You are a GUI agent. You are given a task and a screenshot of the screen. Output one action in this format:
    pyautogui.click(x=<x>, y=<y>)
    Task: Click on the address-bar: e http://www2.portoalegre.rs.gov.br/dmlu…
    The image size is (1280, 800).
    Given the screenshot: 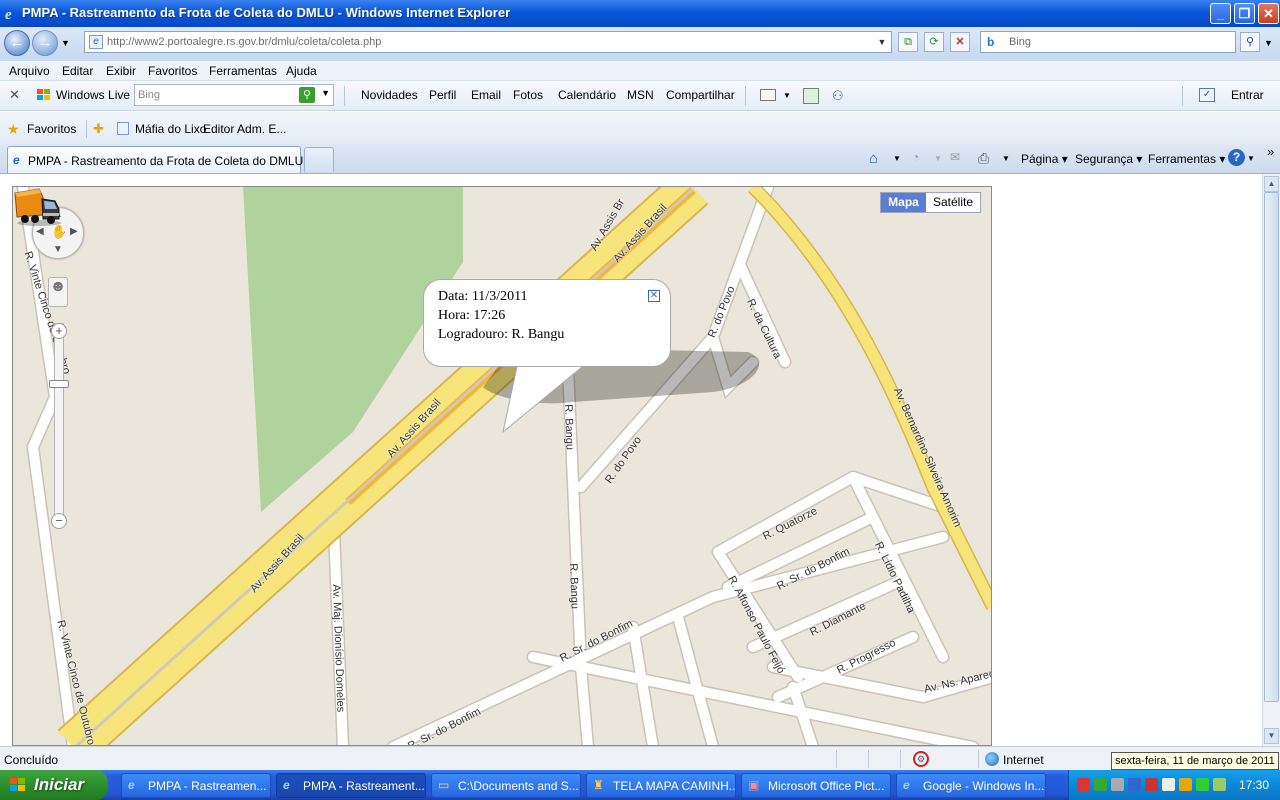 What is the action you would take?
    pyautogui.click(x=488, y=42)
    